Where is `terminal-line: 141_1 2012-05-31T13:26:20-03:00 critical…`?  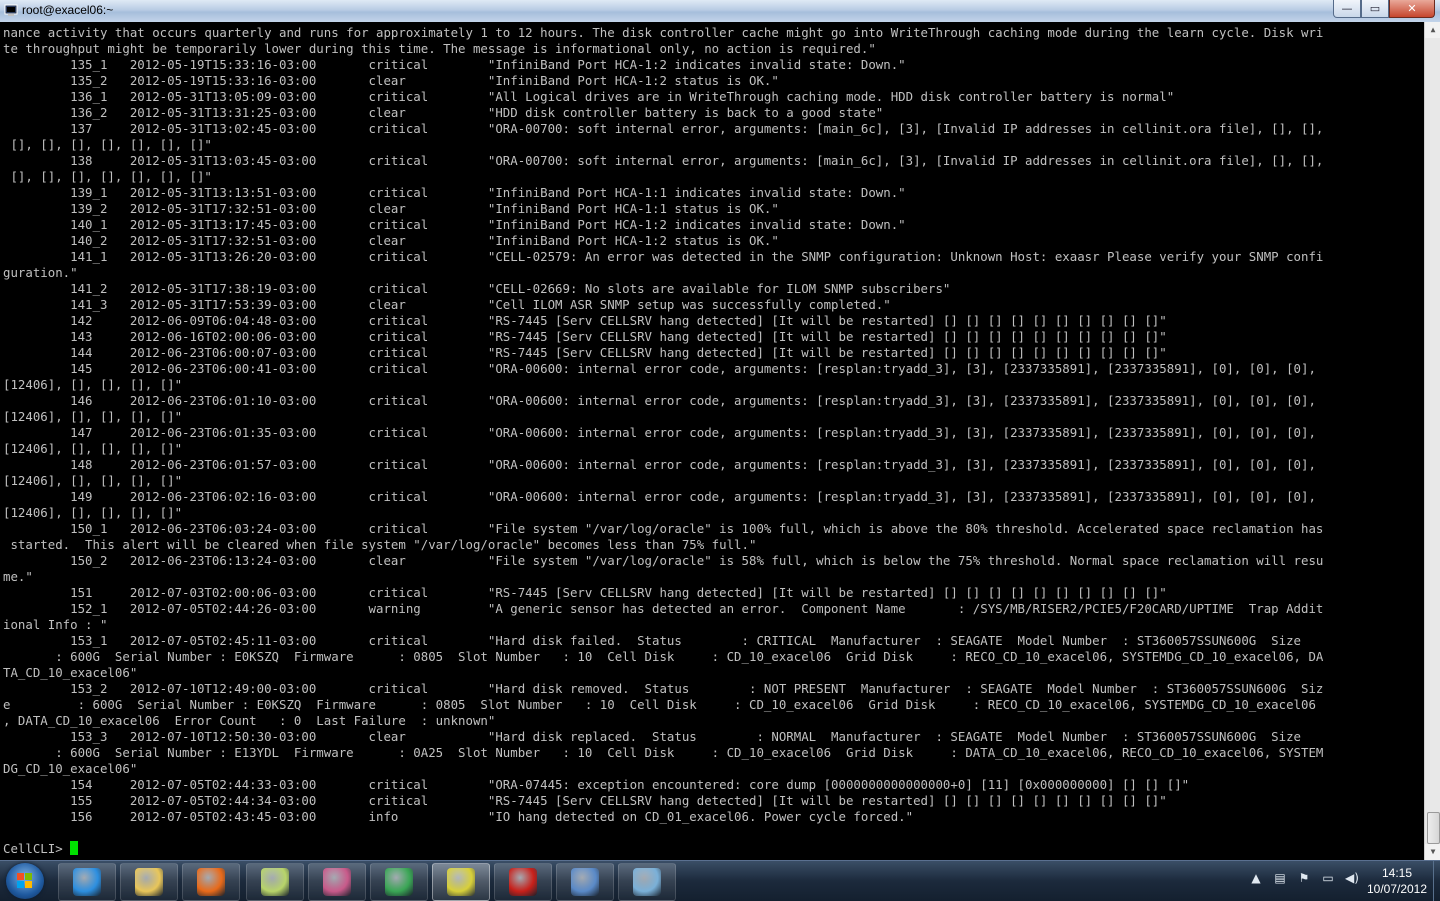
terminal-line: 141_1 2012-05-31T13:26:20-03:00 critical… is located at coordinates (663, 256).